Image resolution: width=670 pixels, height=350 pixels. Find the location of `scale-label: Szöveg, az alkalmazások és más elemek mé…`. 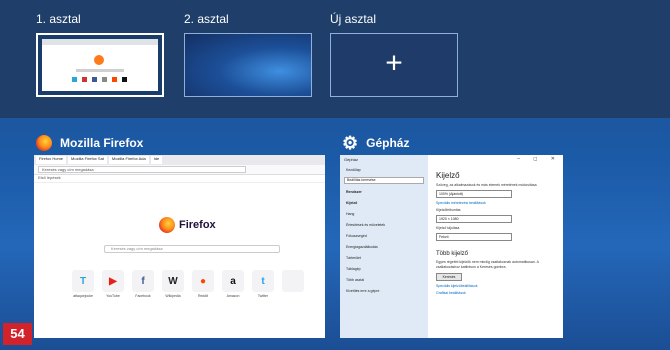

scale-label: Szöveg, az alkalmazások és más elemek mé… is located at coordinates (486, 185).